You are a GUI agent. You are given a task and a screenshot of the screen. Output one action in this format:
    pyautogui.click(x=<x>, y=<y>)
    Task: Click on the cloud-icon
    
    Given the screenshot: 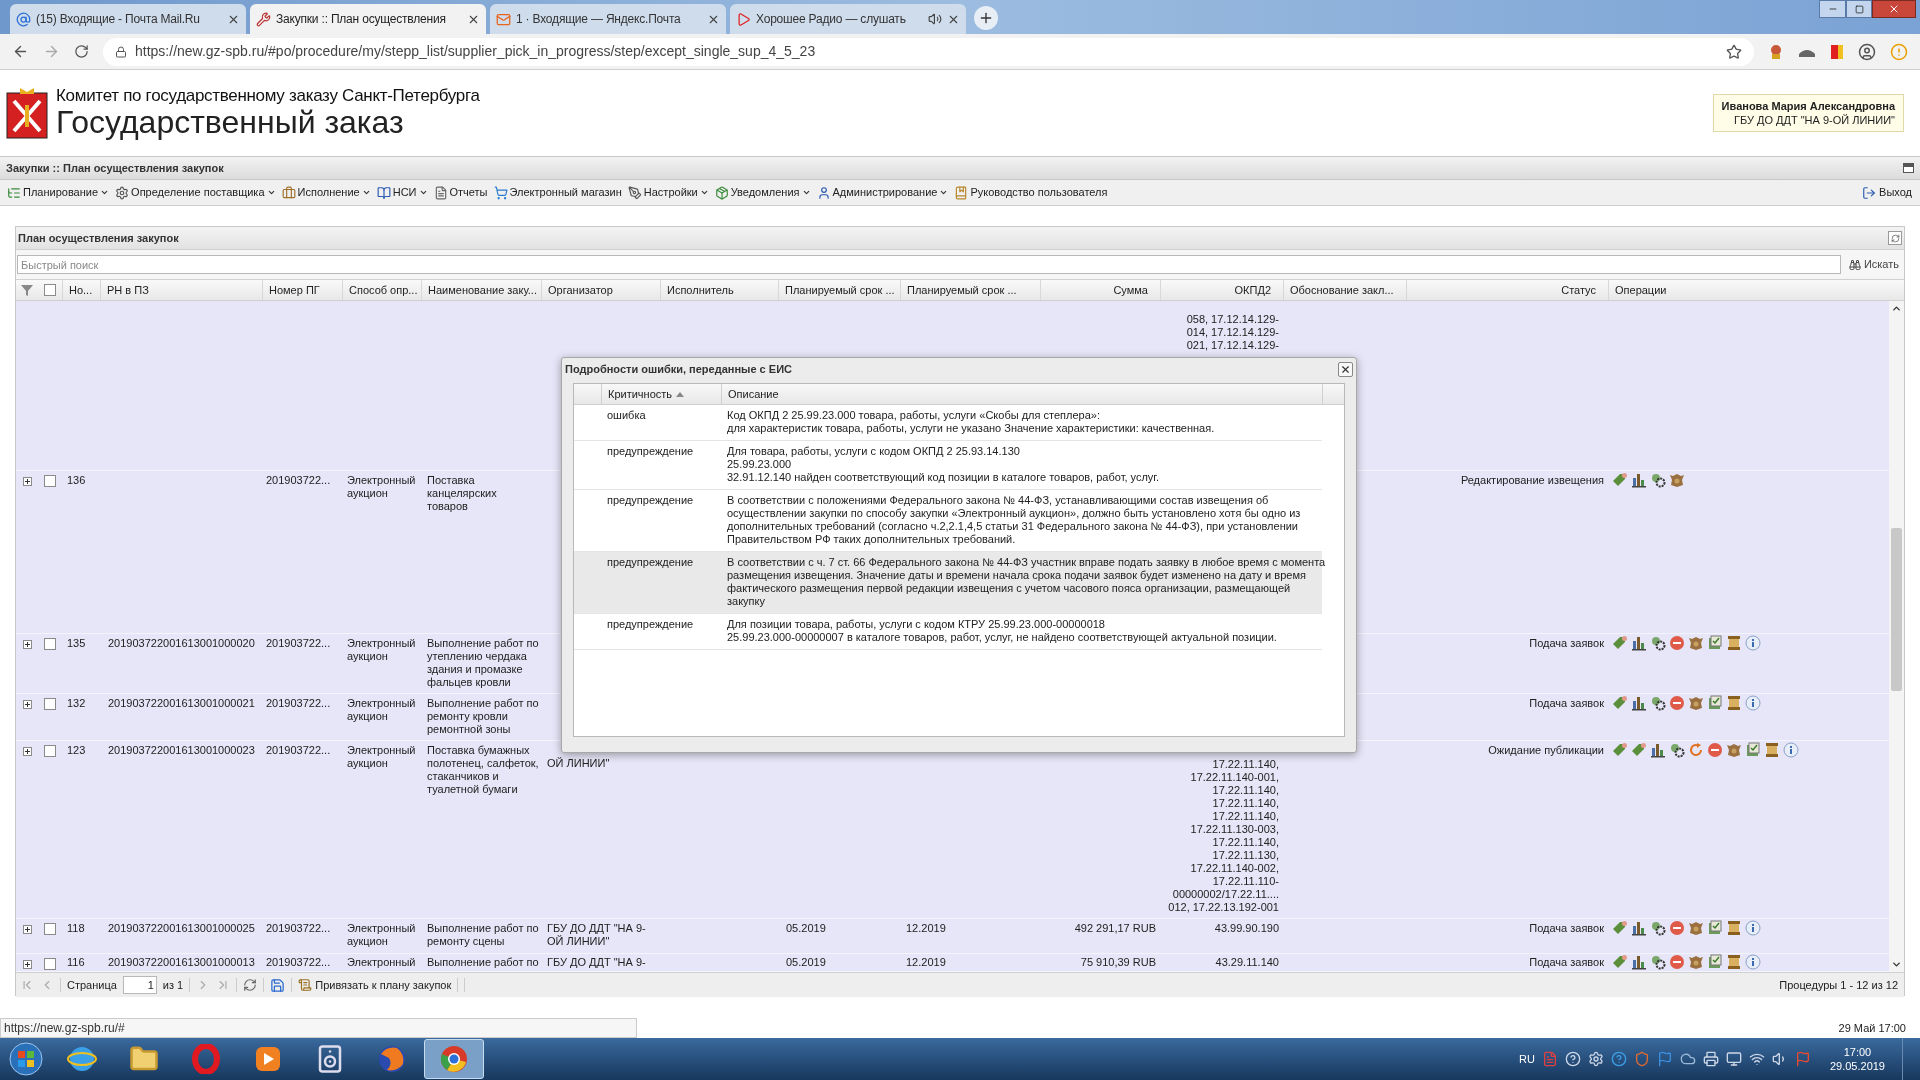 What is the action you would take?
    pyautogui.click(x=1687, y=1059)
    